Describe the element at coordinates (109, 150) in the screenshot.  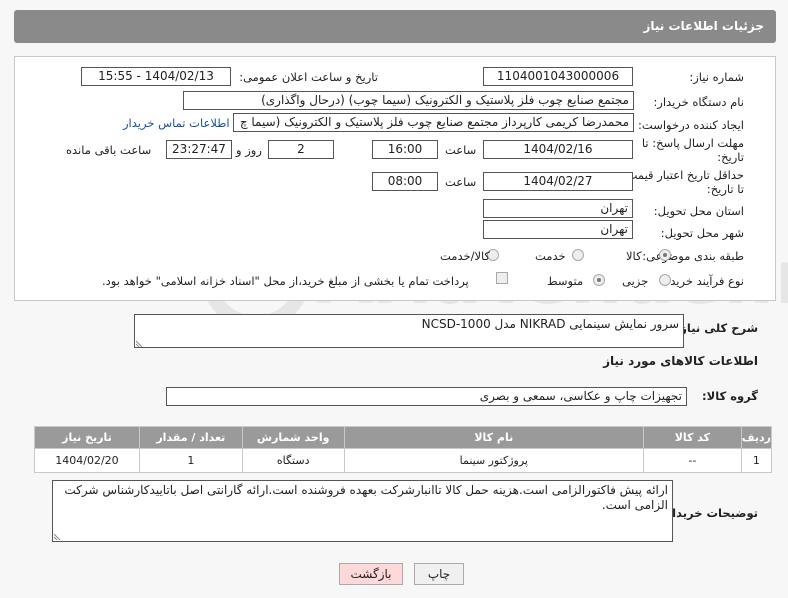
I see `remaining-time-label: ساعت باقی مانده` at that location.